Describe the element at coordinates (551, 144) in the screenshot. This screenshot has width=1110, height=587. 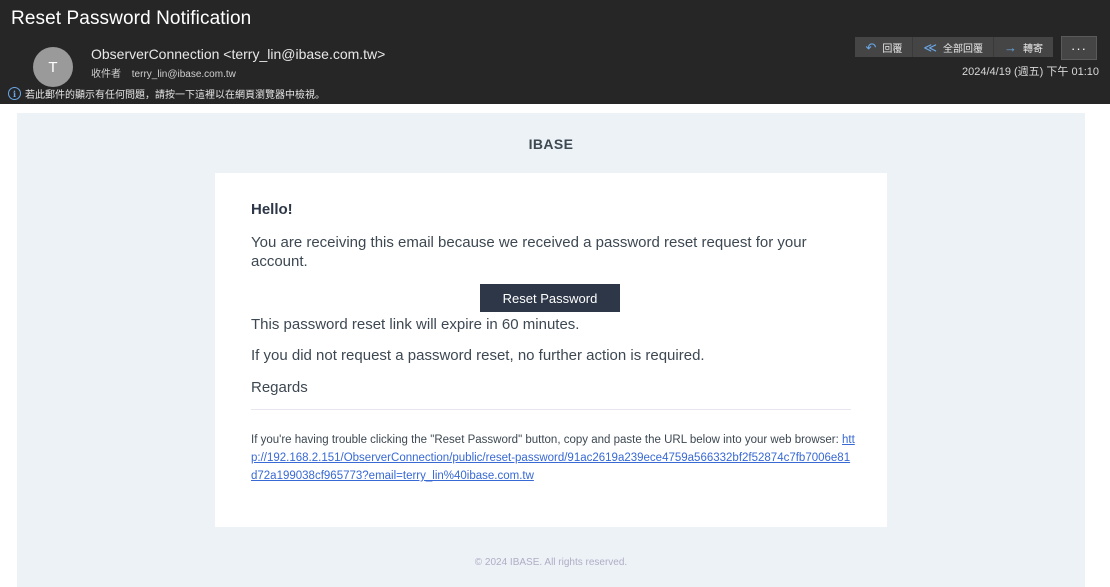
I see `brand-name: IBASE` at that location.